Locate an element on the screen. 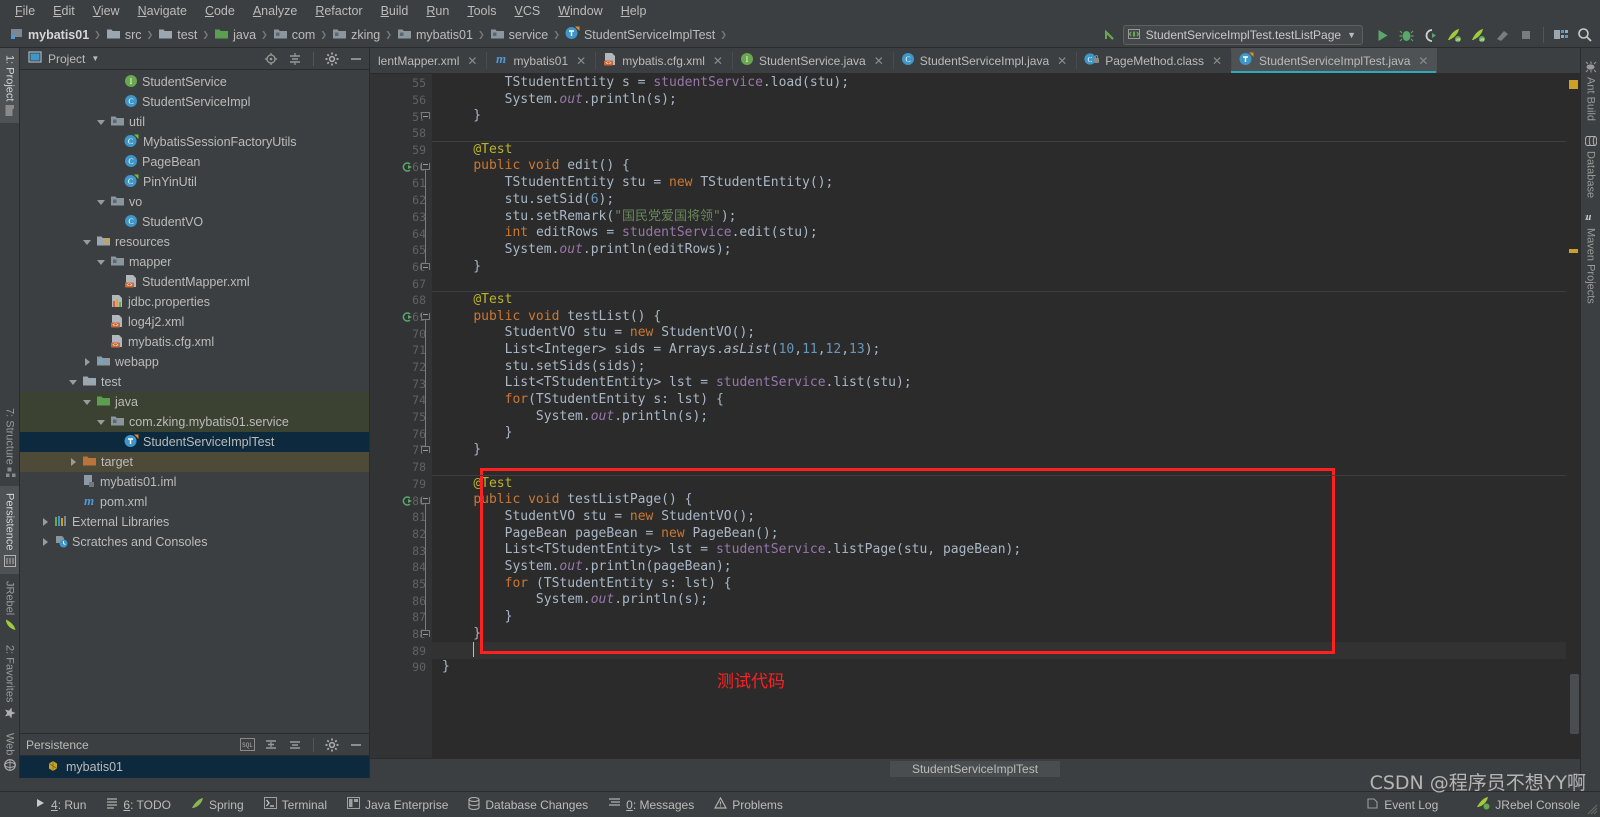 The image size is (1600, 817). tree-item-test: test is located at coordinates (194, 382).